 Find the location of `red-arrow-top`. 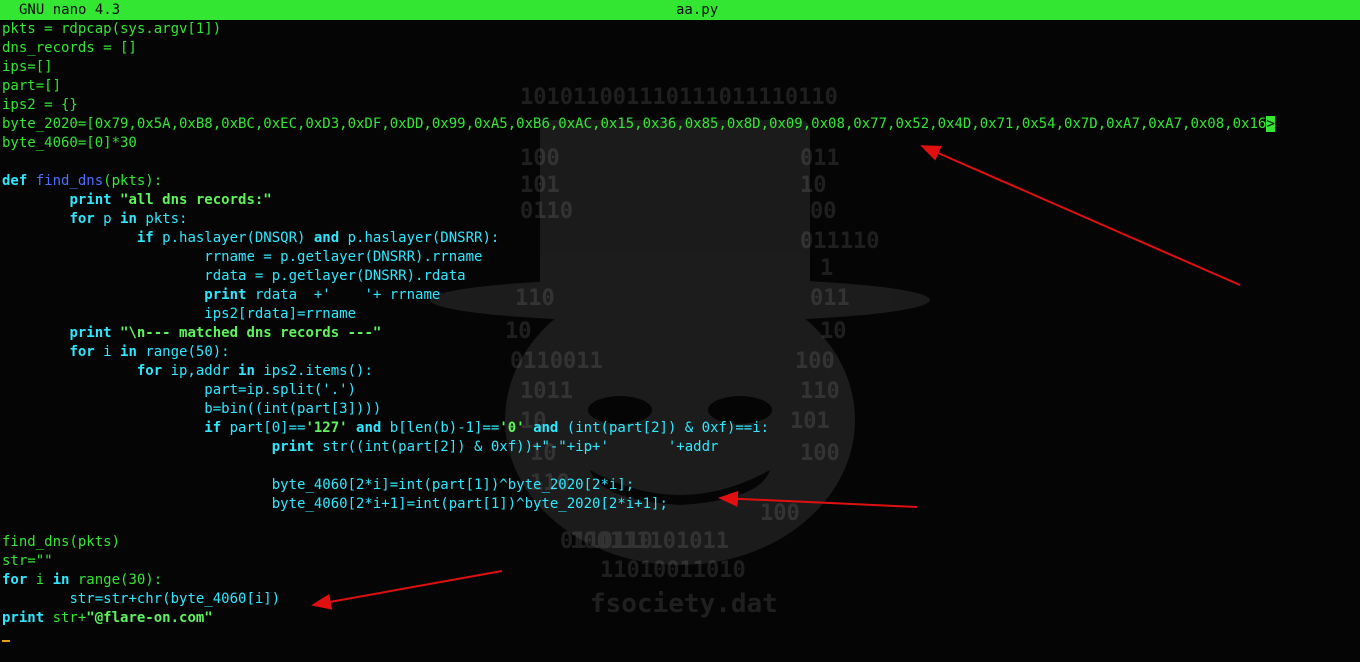

red-arrow-top is located at coordinates (1080, 215).